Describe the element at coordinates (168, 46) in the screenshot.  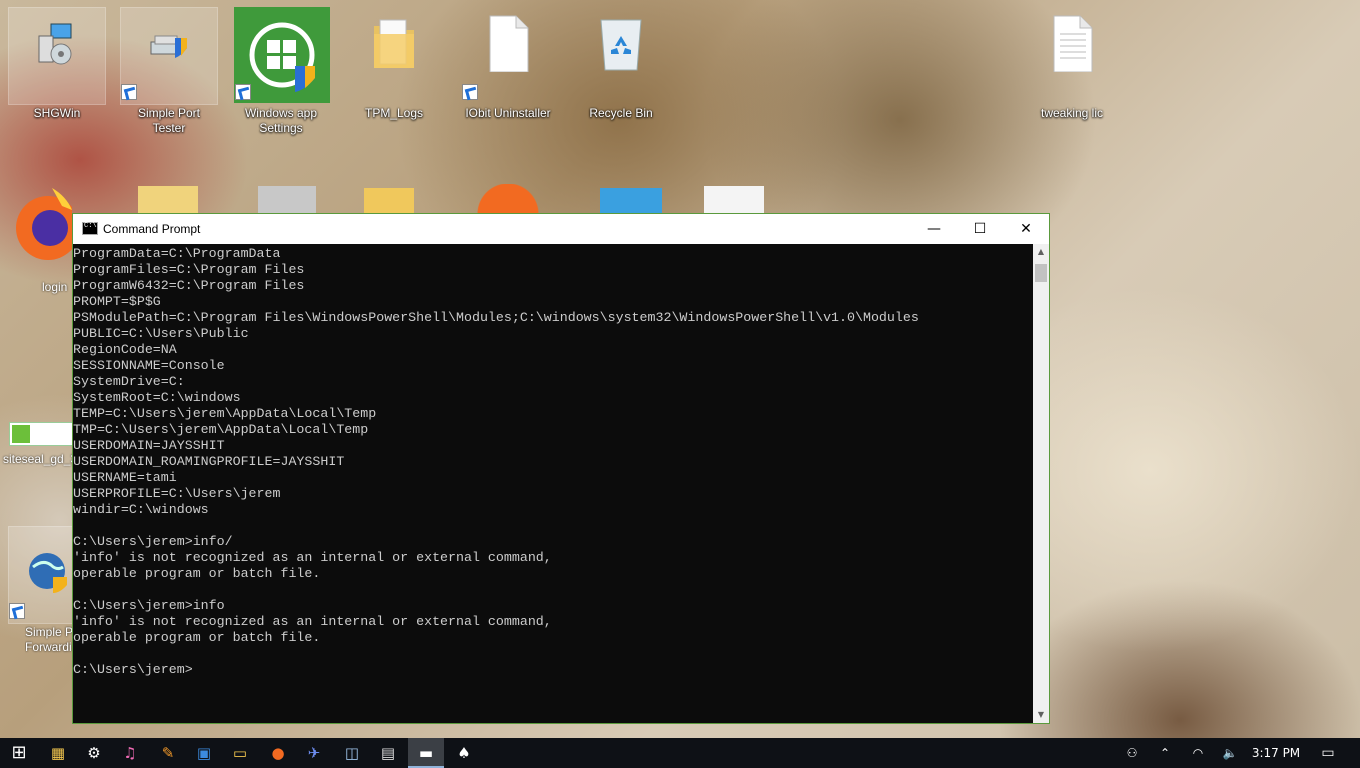
I see `network-icon` at that location.